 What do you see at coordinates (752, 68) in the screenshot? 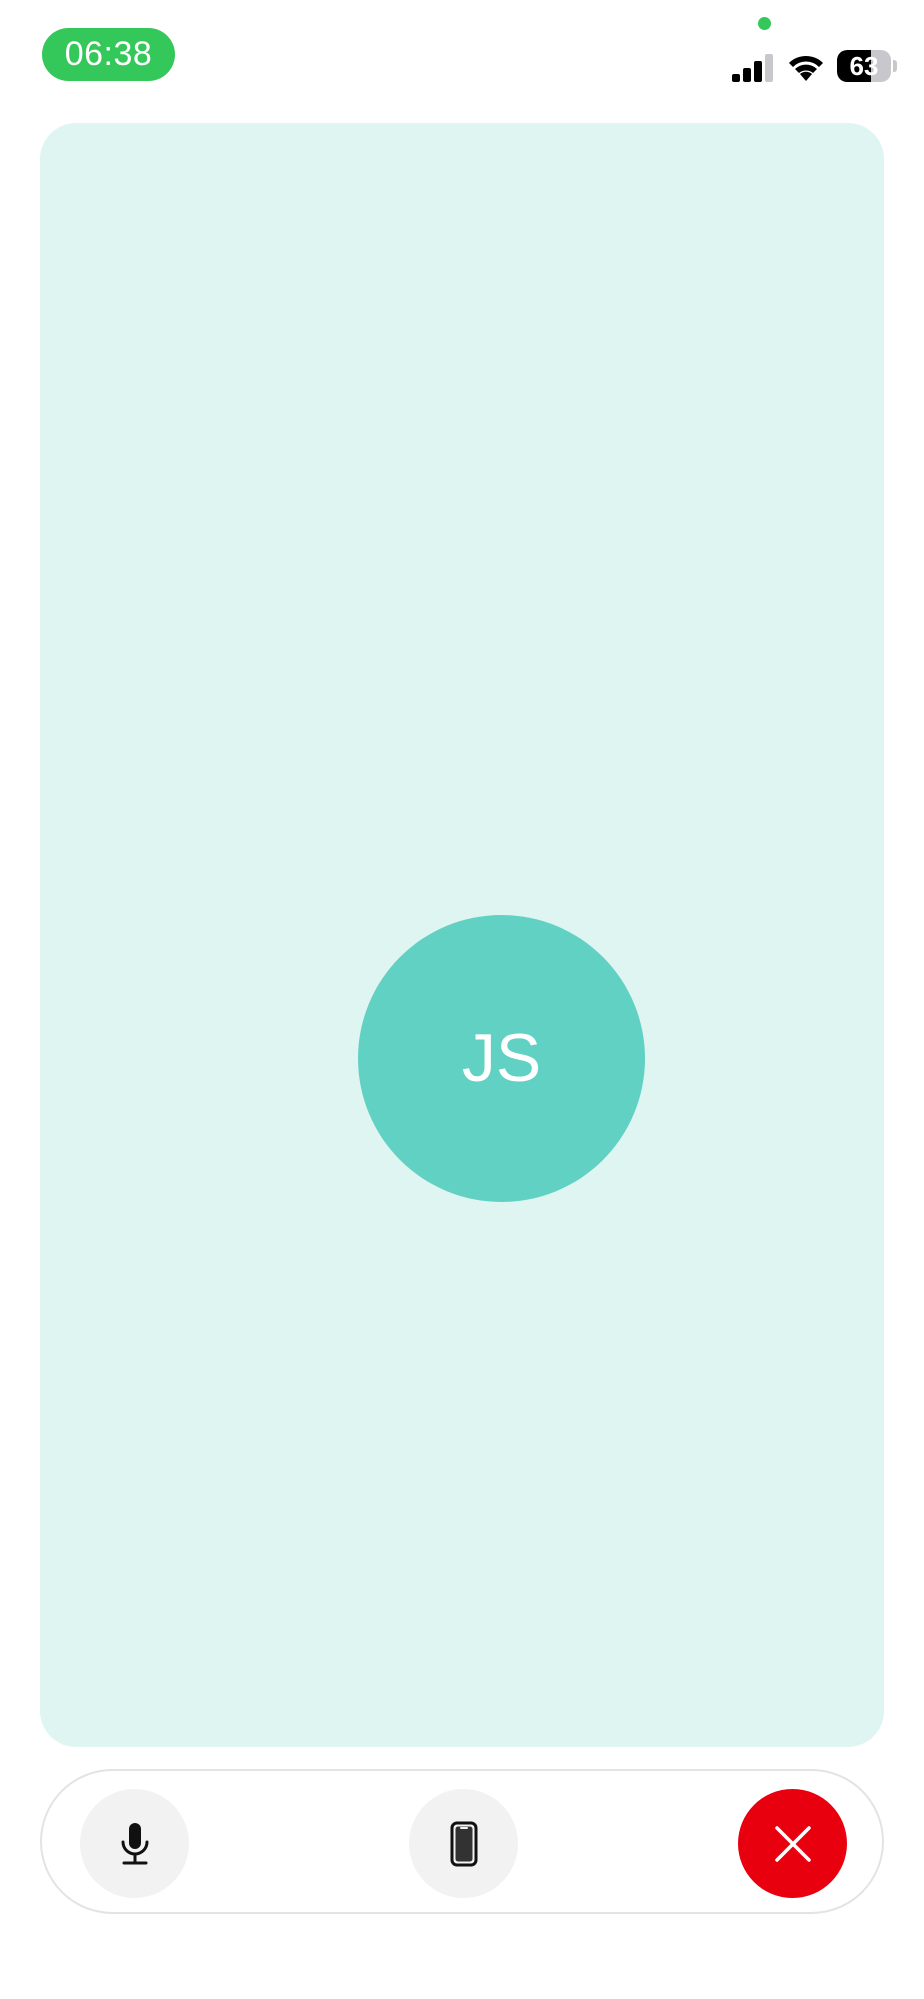
I see `cellular-signal-icon` at bounding box center [752, 68].